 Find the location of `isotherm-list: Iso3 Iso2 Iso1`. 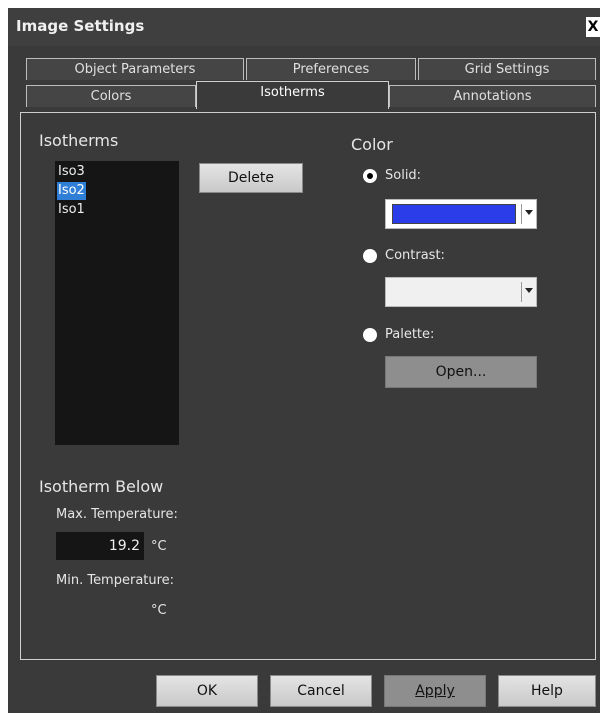

isotherm-list: Iso3 Iso2 Iso1 is located at coordinates (117, 303).